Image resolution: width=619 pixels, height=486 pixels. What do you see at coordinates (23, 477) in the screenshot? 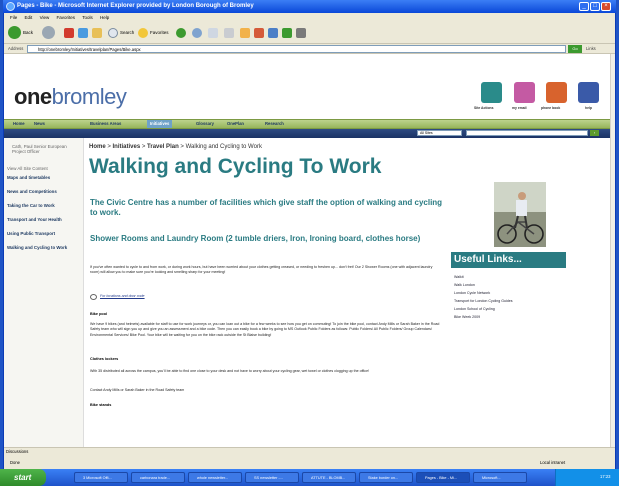
I see `start-button: start` at bounding box center [23, 477].